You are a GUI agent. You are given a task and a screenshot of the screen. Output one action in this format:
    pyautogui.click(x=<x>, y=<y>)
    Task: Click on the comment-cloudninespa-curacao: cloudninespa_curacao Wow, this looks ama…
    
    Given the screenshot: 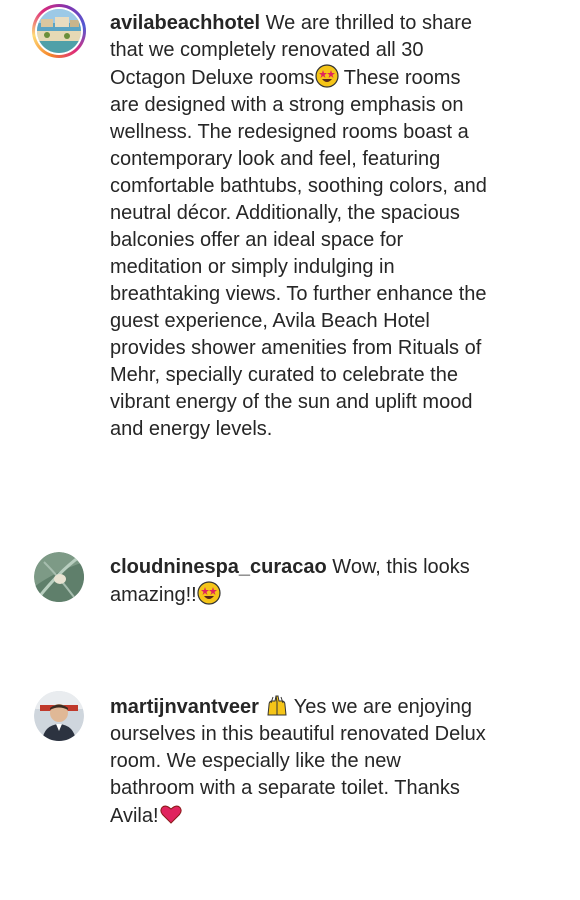 What is the action you would take?
    pyautogui.click(x=292, y=580)
    